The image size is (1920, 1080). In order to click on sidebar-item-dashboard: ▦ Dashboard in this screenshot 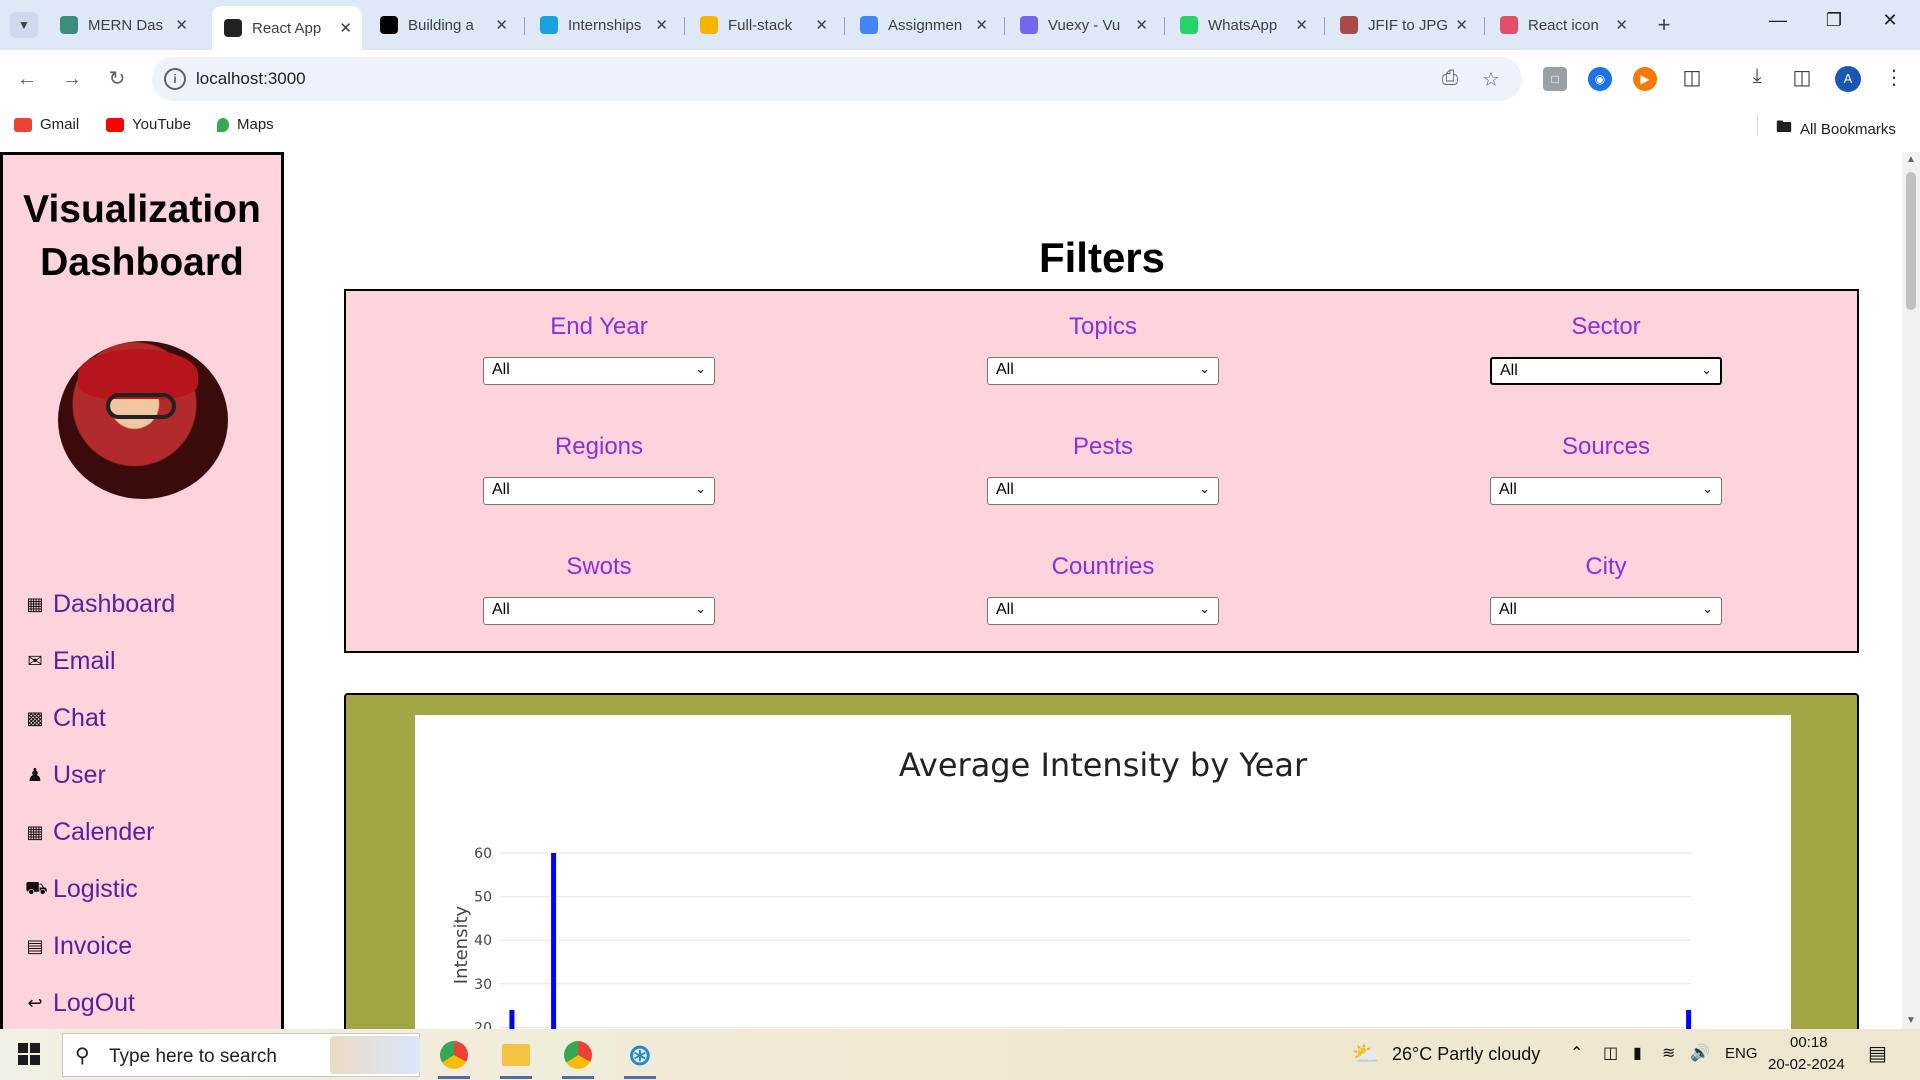, I will do `click(100, 604)`.